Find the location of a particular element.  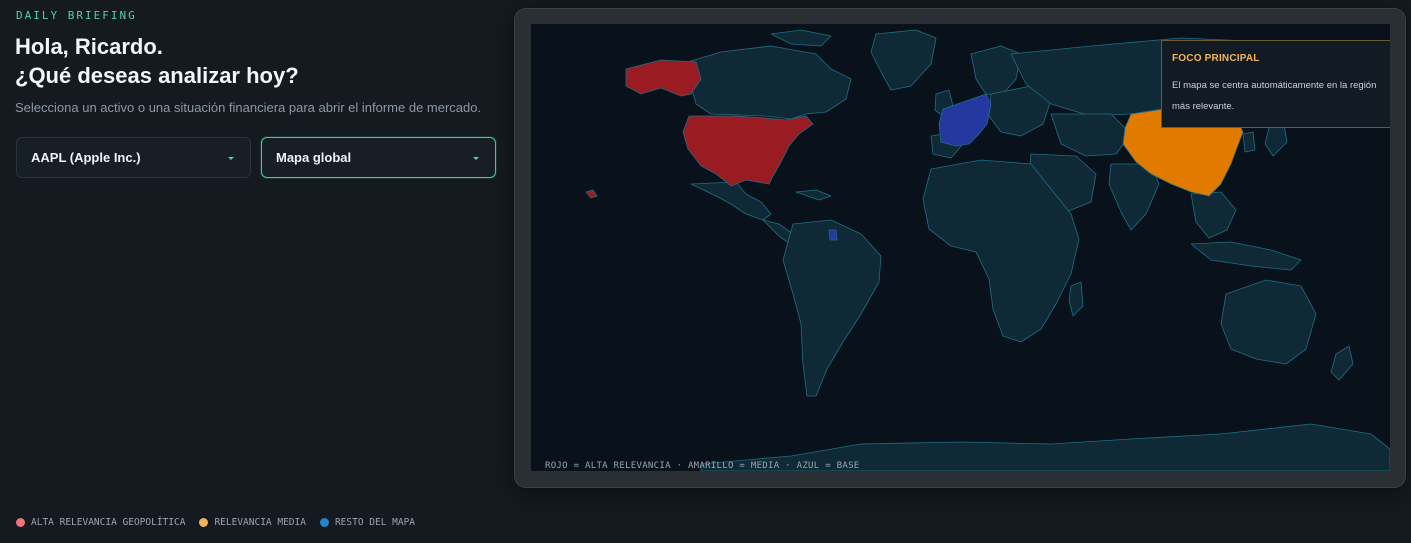

land-caribbean is located at coordinates (813, 195).